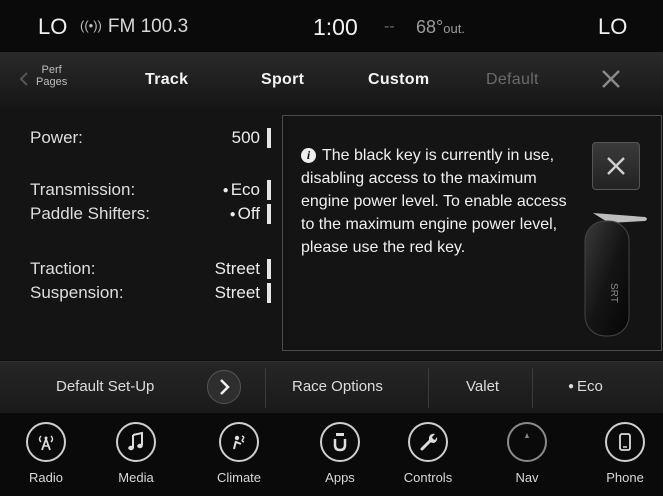  I want to click on nav-nav: Nav, so click(527, 458).